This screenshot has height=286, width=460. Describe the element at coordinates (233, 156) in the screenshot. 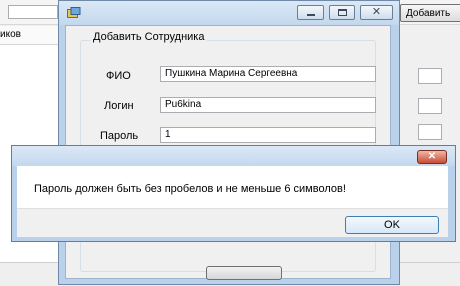

I see `message-box-titlebar: ✕` at that location.